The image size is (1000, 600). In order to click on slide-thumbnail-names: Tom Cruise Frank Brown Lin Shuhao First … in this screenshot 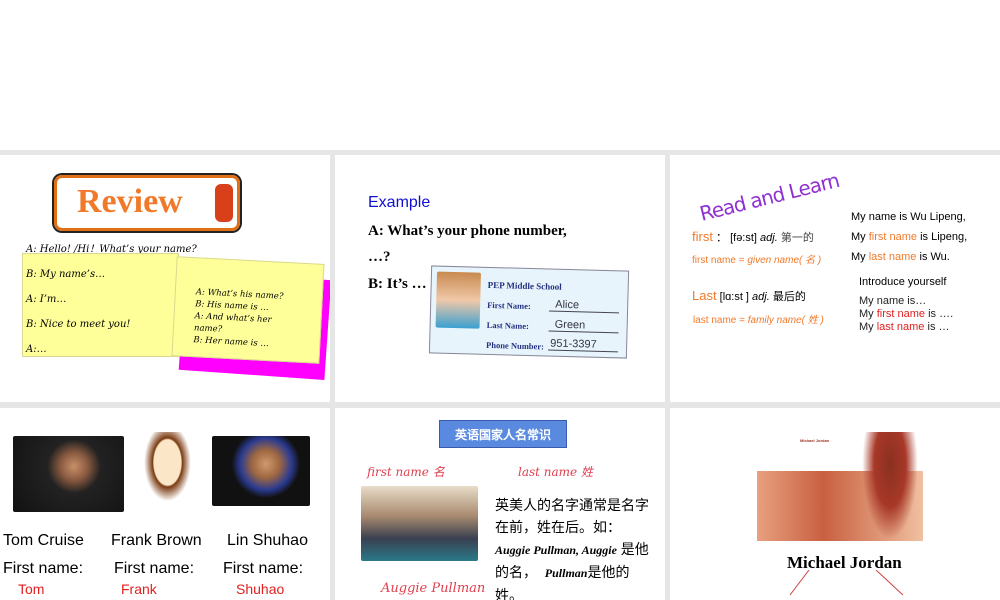, I will do `click(165, 504)`.